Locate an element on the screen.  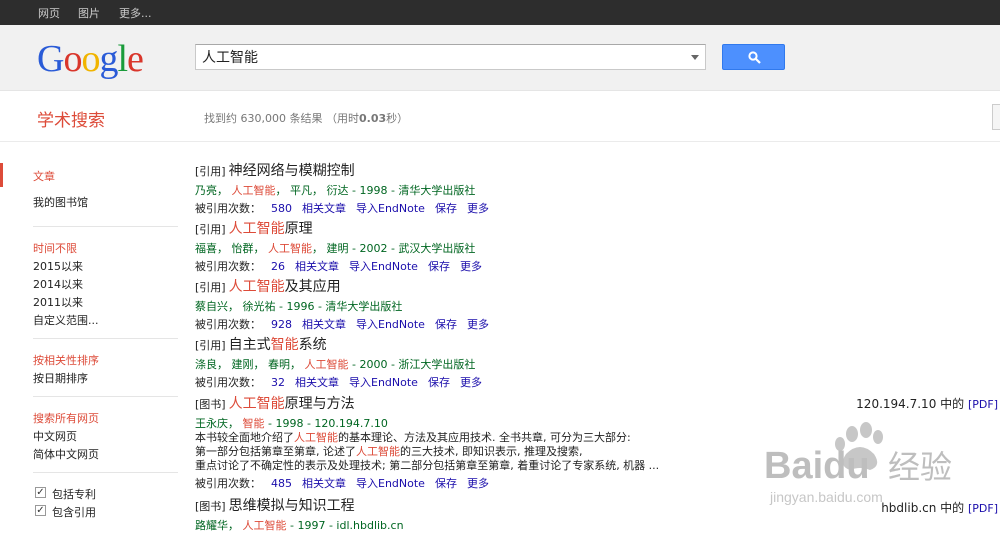
search-icon is located at coordinates (754, 57).